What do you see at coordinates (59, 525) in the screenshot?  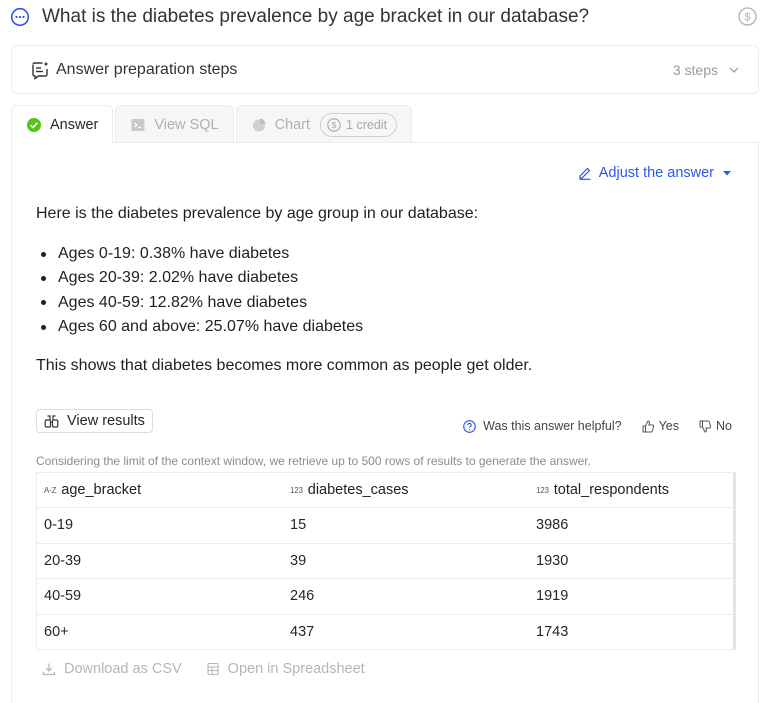 I see `table-cell: 0-19` at bounding box center [59, 525].